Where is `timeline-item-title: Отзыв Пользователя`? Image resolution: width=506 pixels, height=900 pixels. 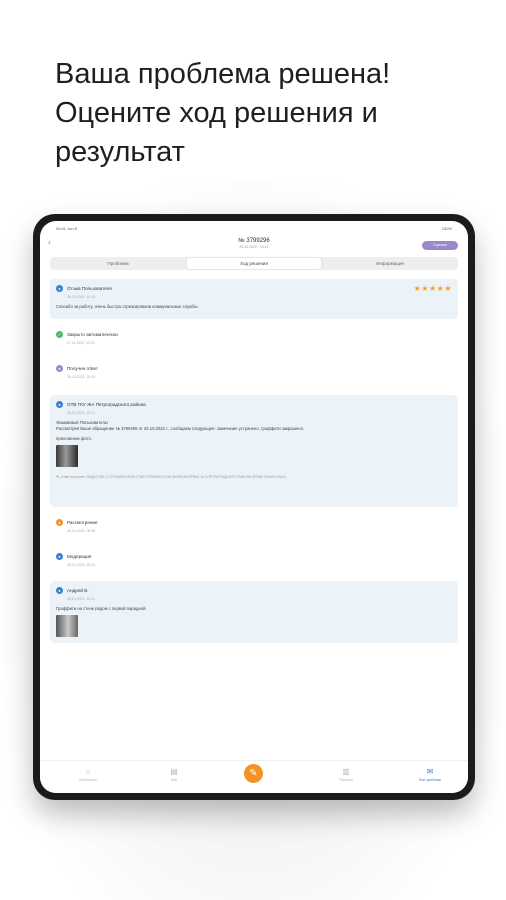 timeline-item-title: Отзыв Пользователя is located at coordinates (89, 288).